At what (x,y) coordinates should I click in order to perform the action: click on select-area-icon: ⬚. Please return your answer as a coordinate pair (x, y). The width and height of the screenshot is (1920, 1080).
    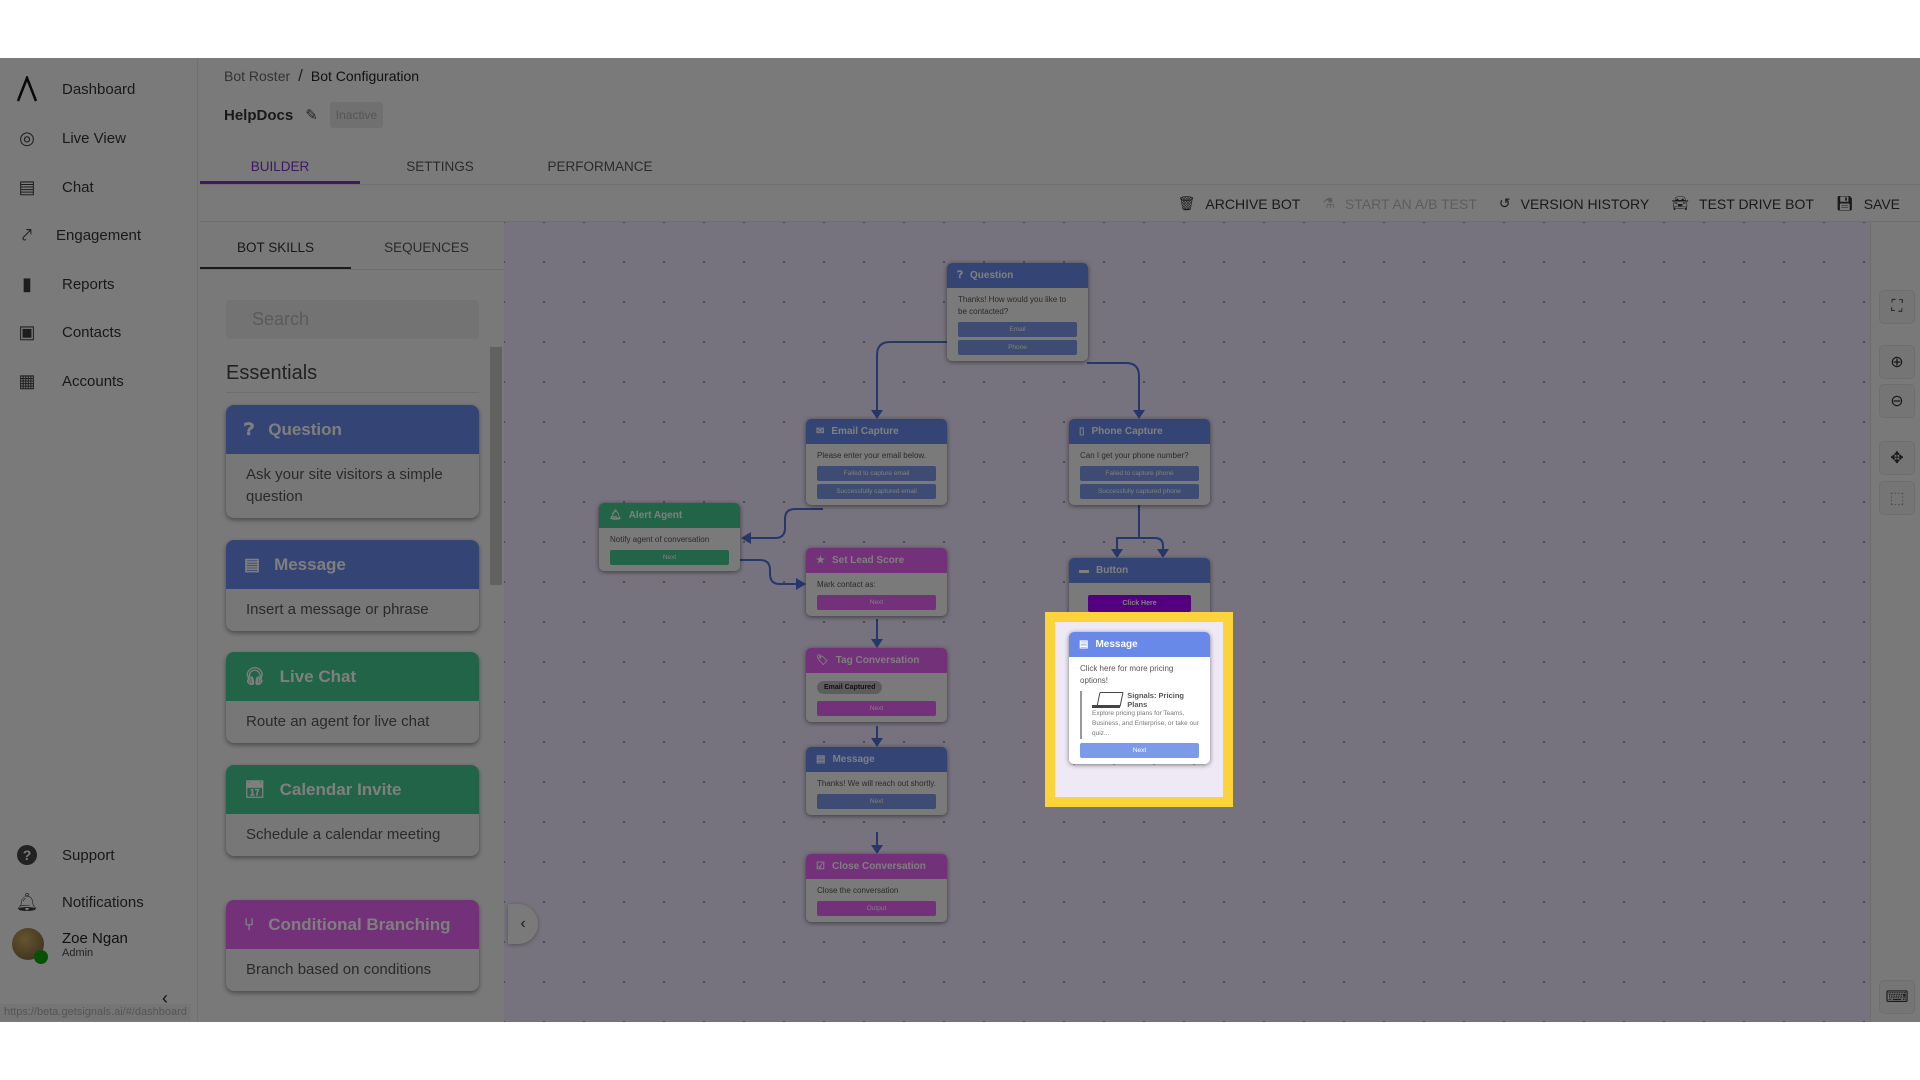
    Looking at the image, I should click on (1897, 498).